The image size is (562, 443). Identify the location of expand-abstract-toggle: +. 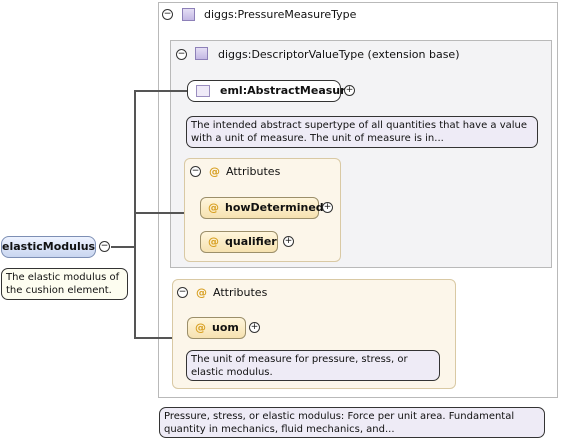
(349, 90).